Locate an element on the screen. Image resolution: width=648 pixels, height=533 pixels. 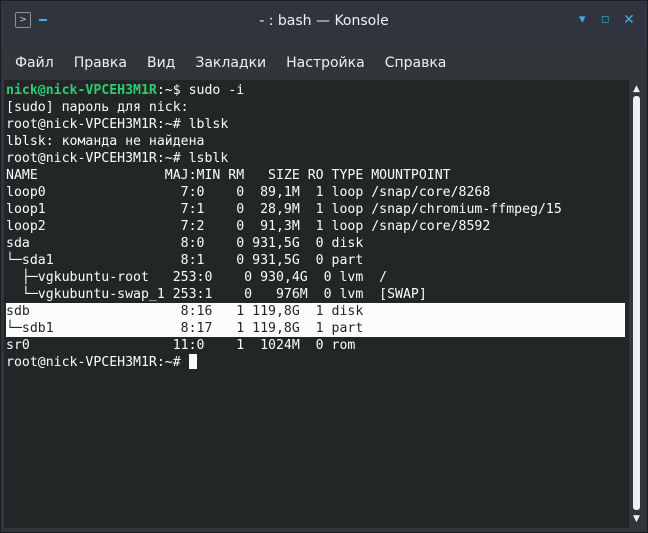
command-text: :~# is located at coordinates (172, 362).